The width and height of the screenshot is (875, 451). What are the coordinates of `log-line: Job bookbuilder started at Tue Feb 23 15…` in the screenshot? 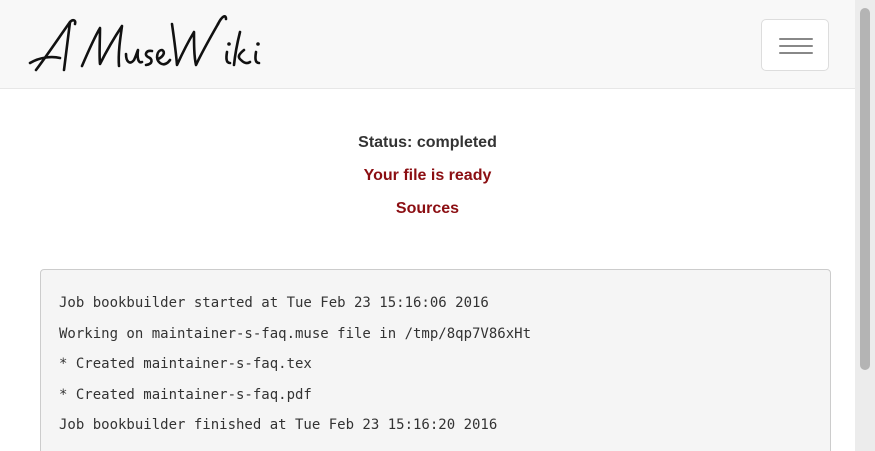 It's located at (274, 303).